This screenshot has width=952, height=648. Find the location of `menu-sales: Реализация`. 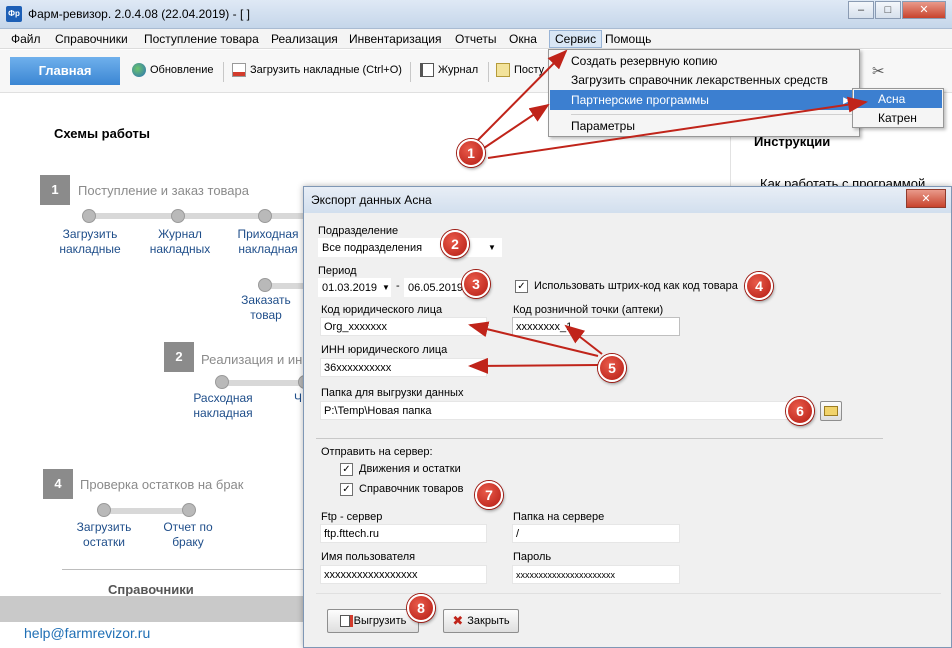

menu-sales: Реализация is located at coordinates (304, 39).